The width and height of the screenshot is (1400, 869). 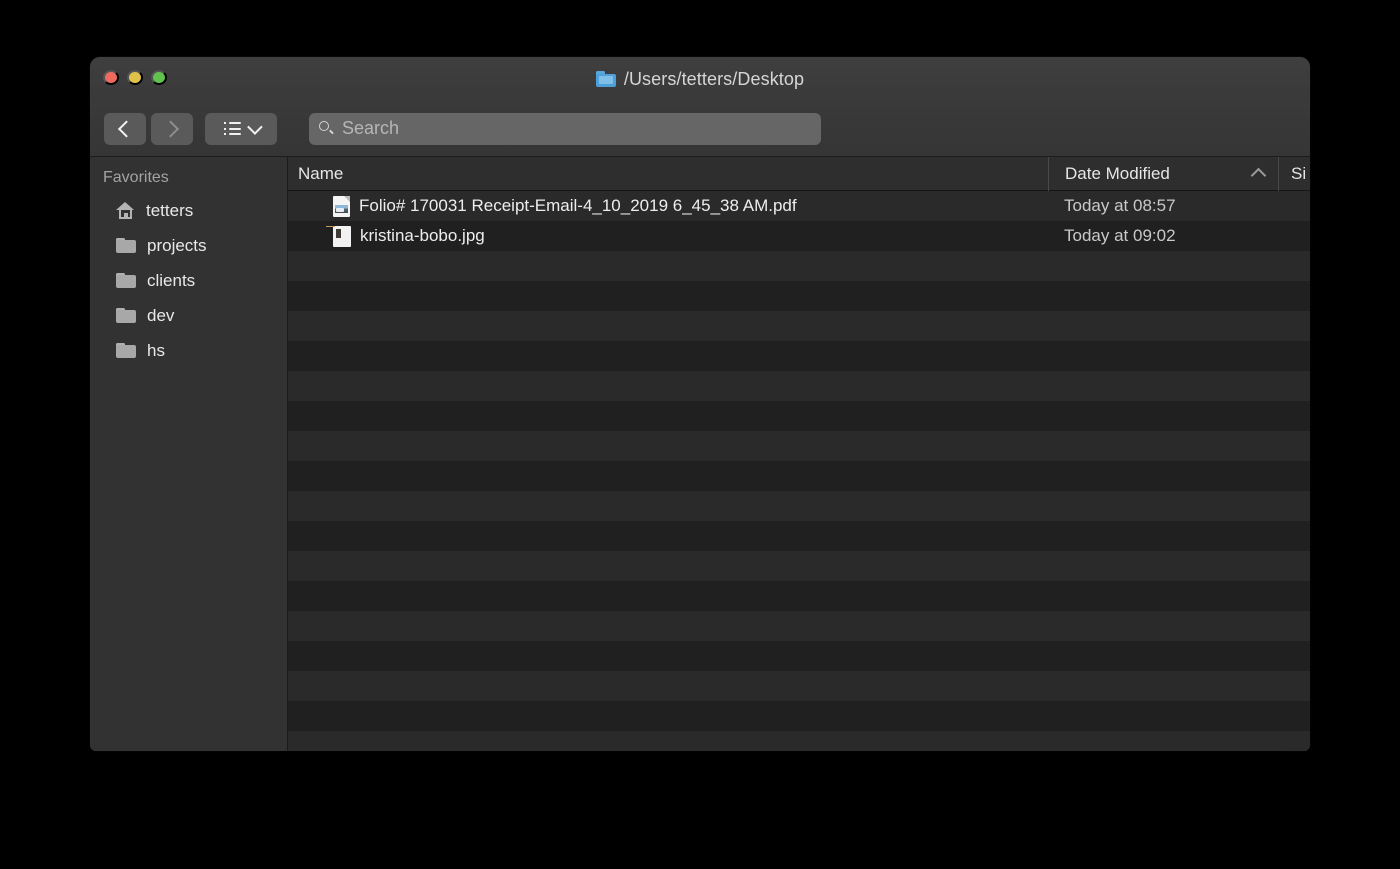 I want to click on column-header-row: Name Date Modified Si, so click(x=799, y=174).